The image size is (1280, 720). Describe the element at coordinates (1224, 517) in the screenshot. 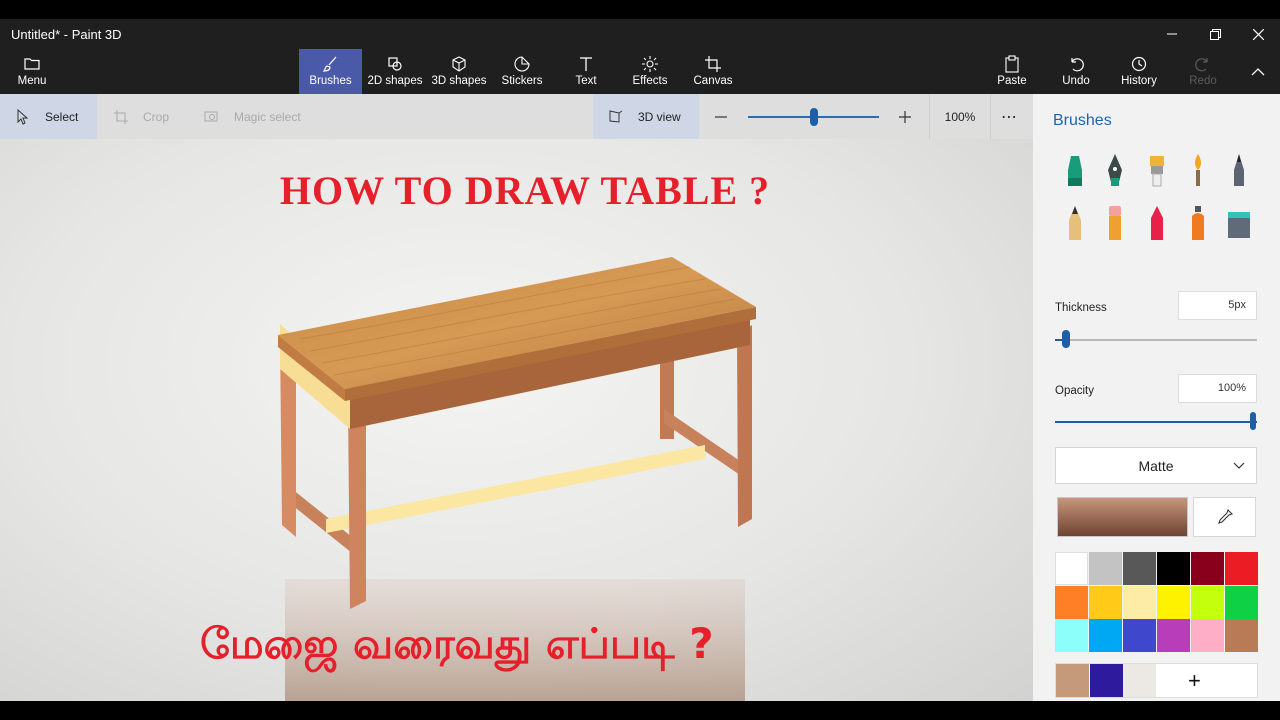

I see `eyedropper-button` at that location.